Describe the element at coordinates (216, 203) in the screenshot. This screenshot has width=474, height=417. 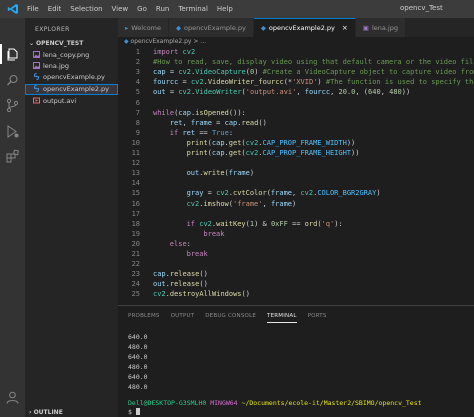
I see `code-token: imshow` at that location.